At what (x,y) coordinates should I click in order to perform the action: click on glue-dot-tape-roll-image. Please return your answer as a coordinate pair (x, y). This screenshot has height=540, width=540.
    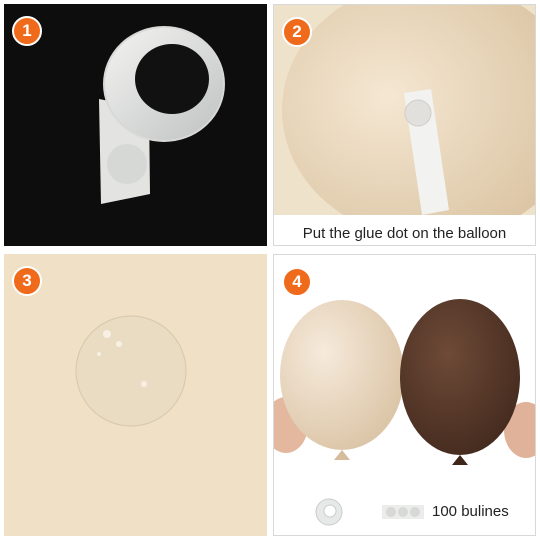
    Looking at the image, I should click on (162, 115).